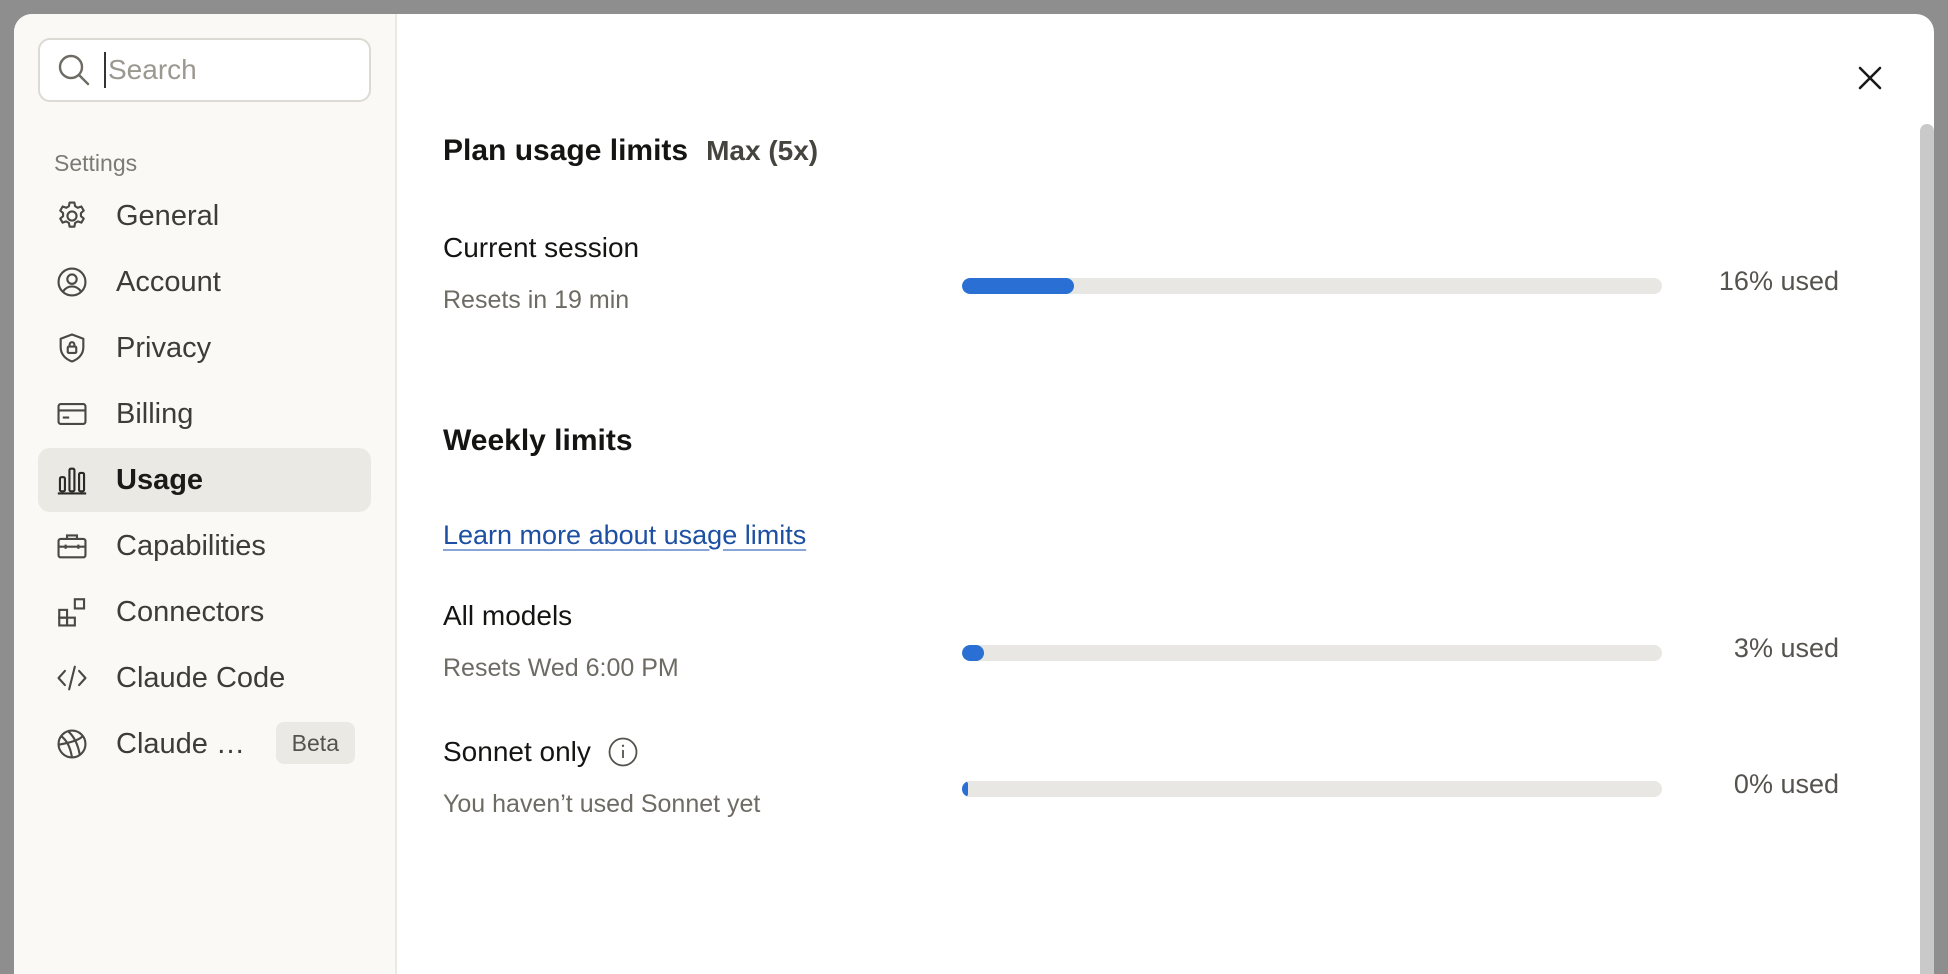 The width and height of the screenshot is (1948, 974). Describe the element at coordinates (72, 744) in the screenshot. I see `globe-icon` at that location.